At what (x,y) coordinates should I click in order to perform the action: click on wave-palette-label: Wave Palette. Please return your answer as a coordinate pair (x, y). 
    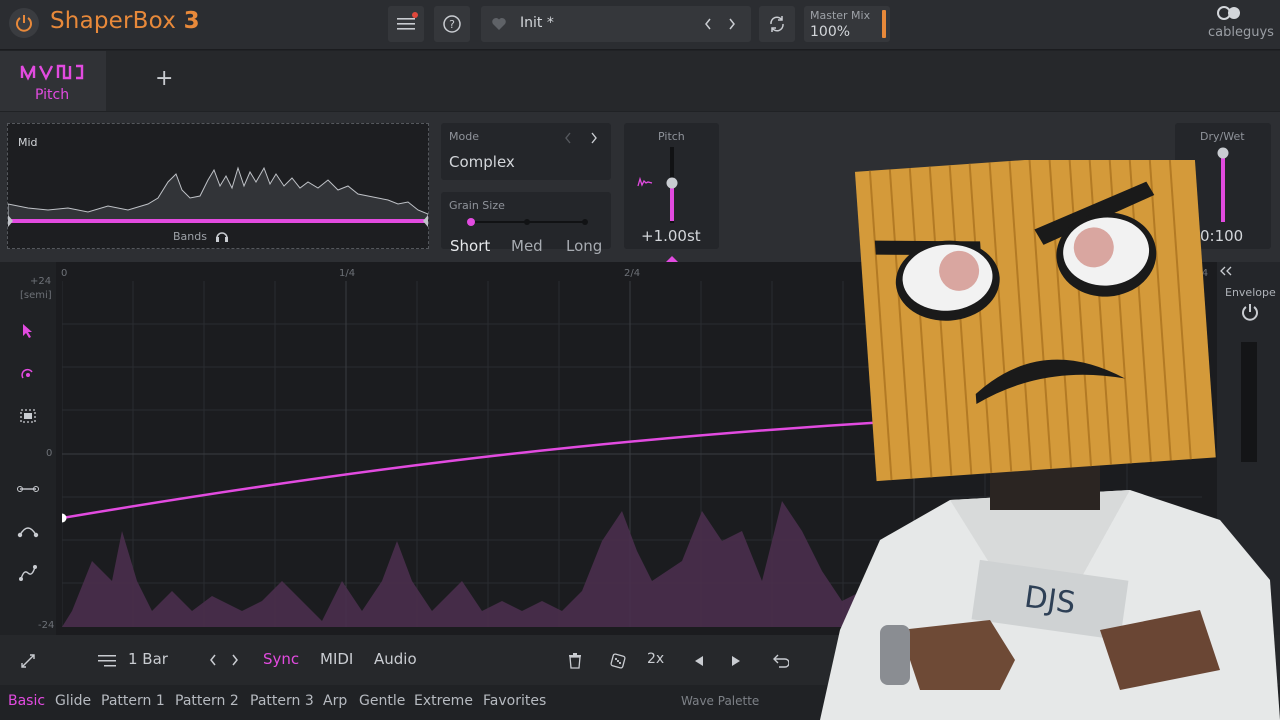
    Looking at the image, I should click on (720, 701).